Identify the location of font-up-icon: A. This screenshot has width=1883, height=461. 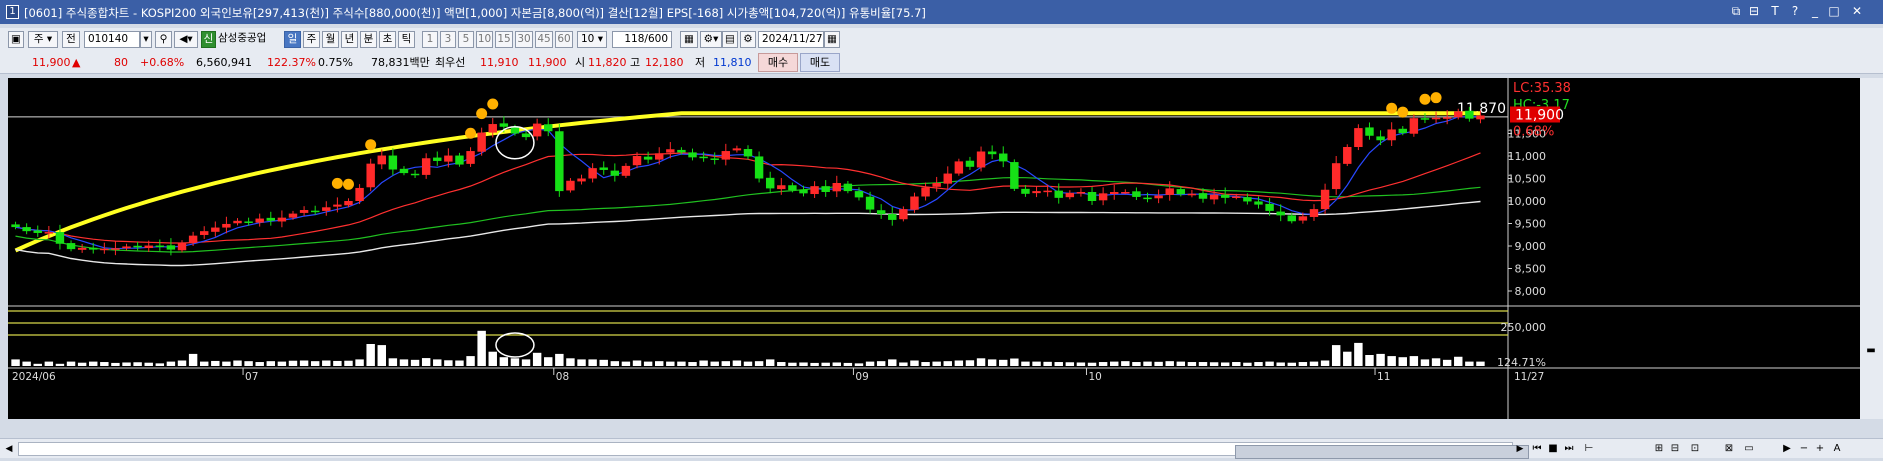
(1837, 449).